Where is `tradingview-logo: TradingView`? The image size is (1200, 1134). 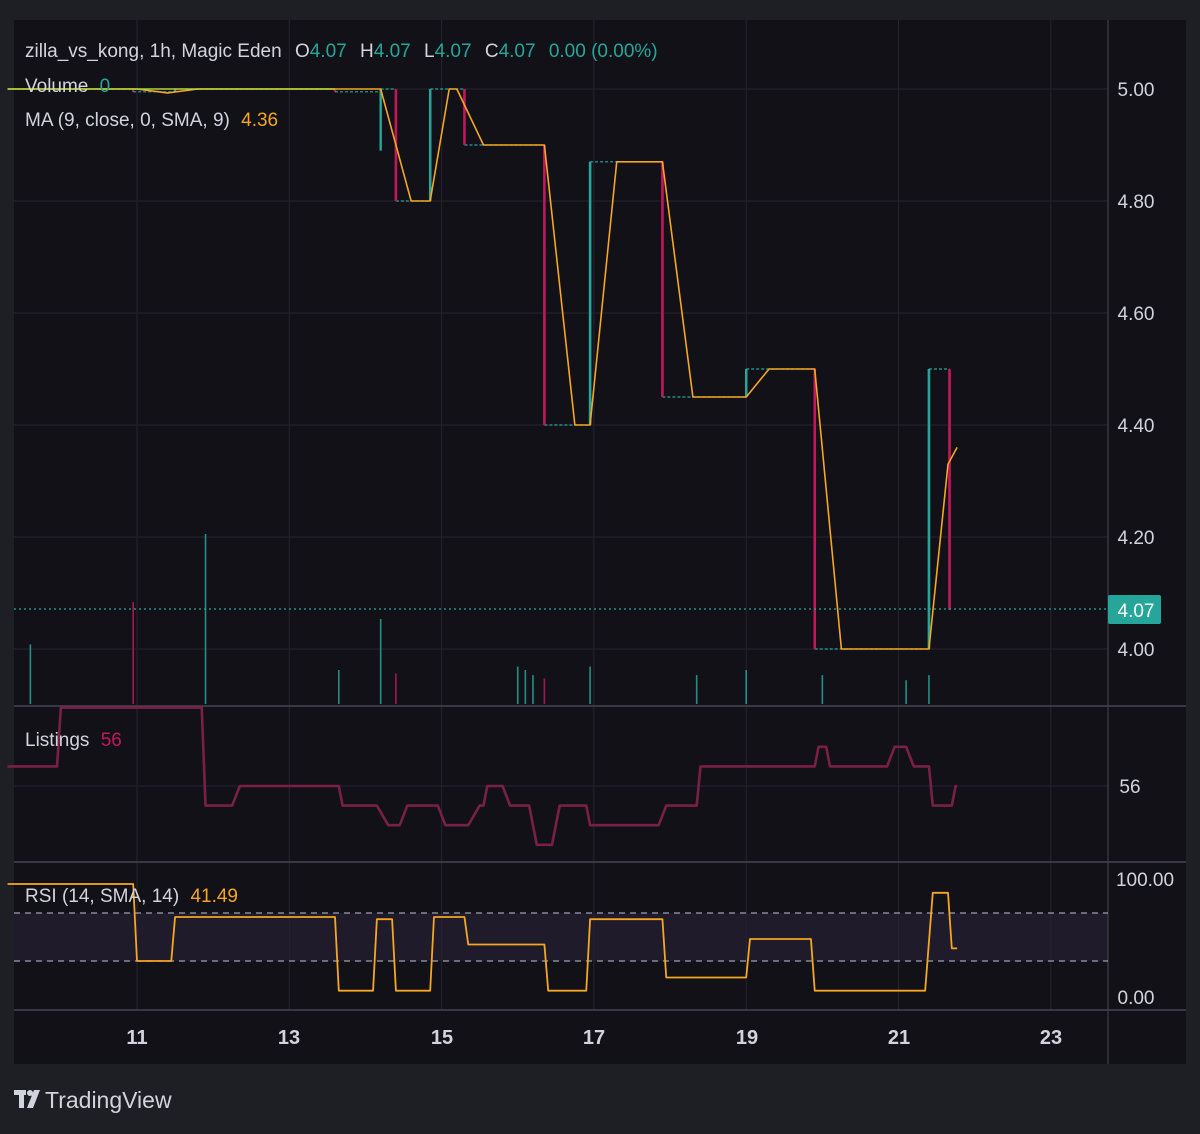
tradingview-logo: TradingView is located at coordinates (93, 1100).